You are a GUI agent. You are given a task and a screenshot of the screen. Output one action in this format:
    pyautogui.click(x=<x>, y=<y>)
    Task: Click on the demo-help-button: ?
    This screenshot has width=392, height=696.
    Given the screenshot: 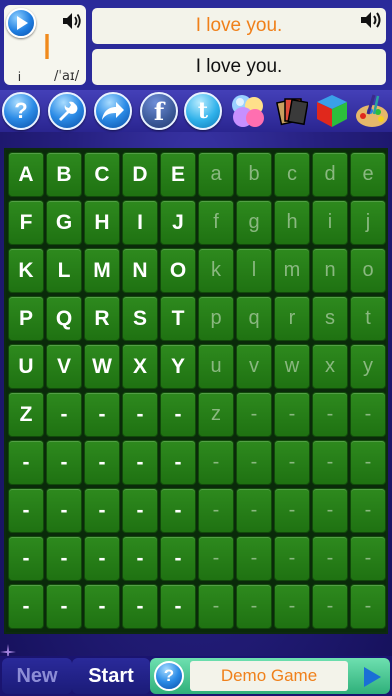 What is the action you would take?
    pyautogui.click(x=169, y=676)
    